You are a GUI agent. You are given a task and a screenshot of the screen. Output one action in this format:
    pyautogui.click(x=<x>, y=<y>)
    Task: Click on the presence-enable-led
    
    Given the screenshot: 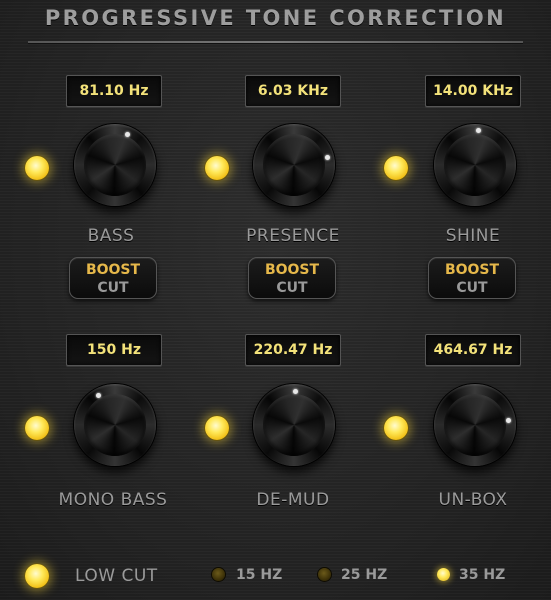 What is the action you would take?
    pyautogui.click(x=217, y=168)
    